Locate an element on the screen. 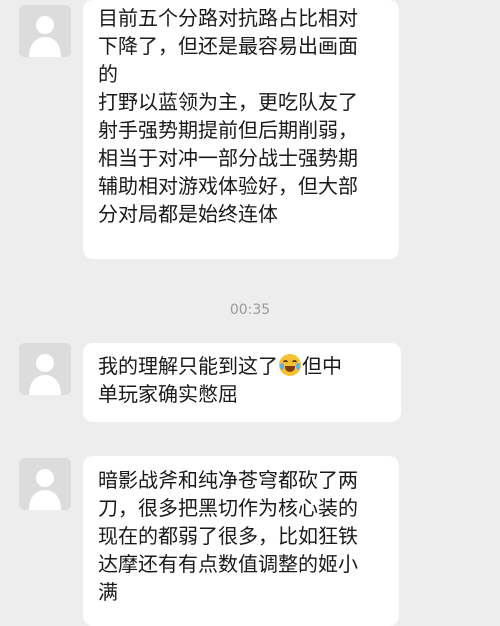  message-text-line: 单玩家确实憋屈 is located at coordinates (168, 394).